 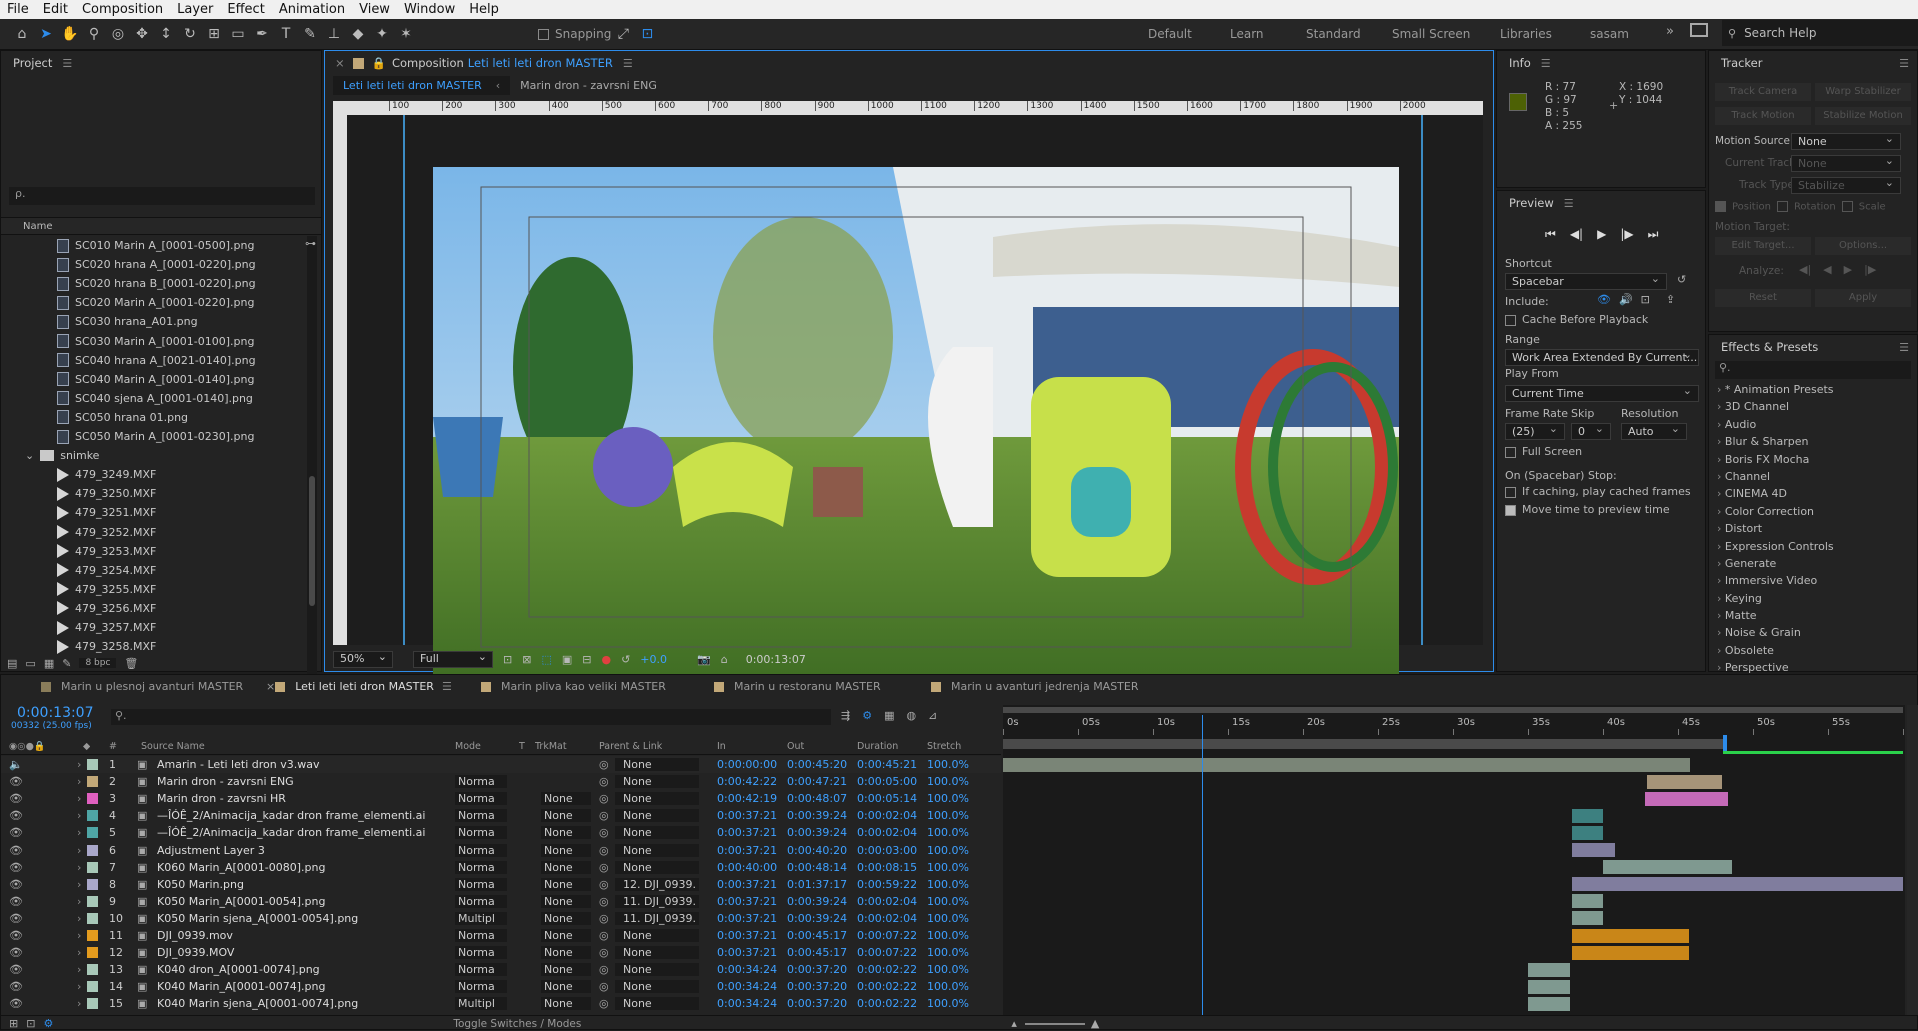 What do you see at coordinates (1813, 426) in the screenshot?
I see `effect-category: › Audio` at bounding box center [1813, 426].